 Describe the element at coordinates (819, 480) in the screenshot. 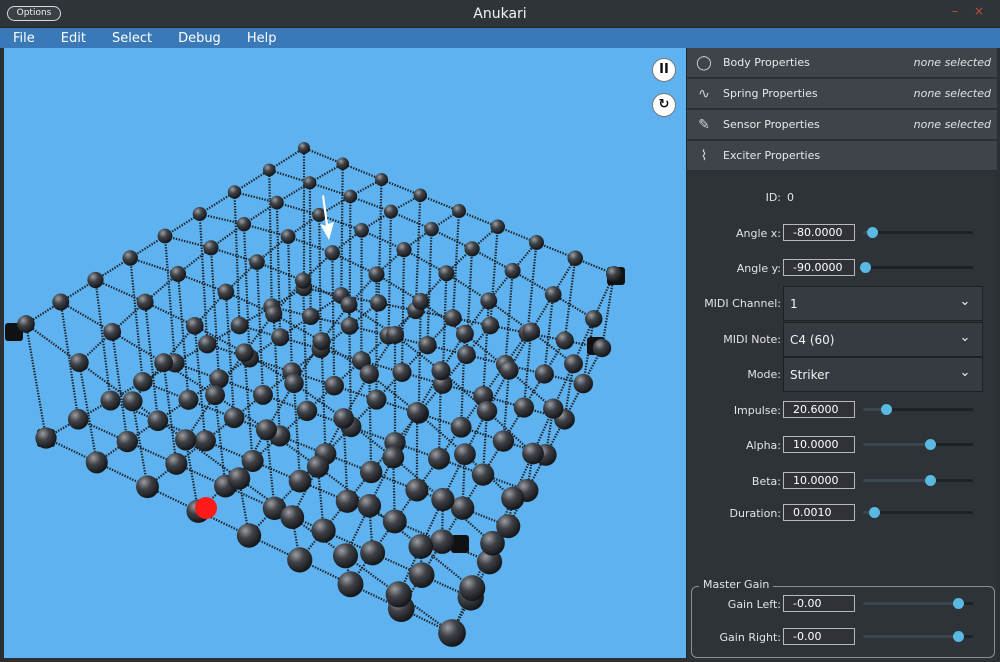

I see `beta-field: 10.0000` at that location.